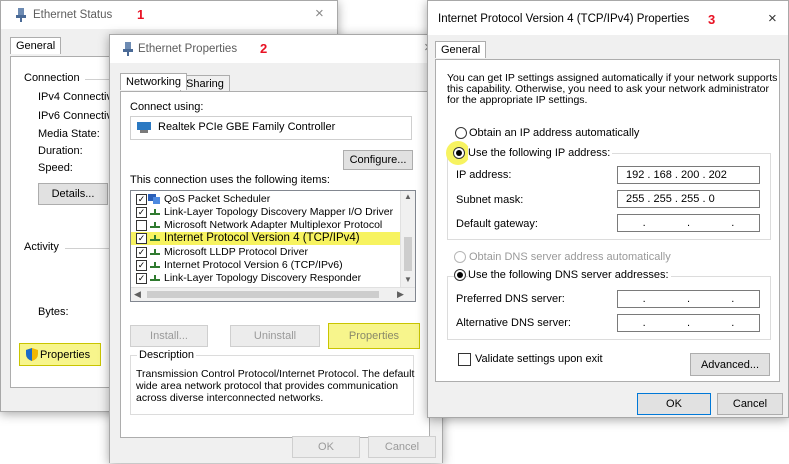  What do you see at coordinates (497, 224) in the screenshot?
I see `default-gateway-label: Default gateway:` at bounding box center [497, 224].